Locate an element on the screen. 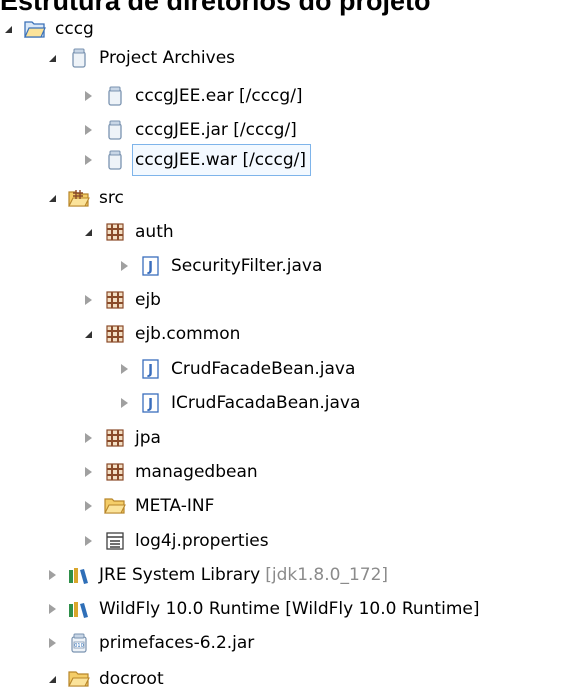  tree-node-src: src is located at coordinates (87, 198).